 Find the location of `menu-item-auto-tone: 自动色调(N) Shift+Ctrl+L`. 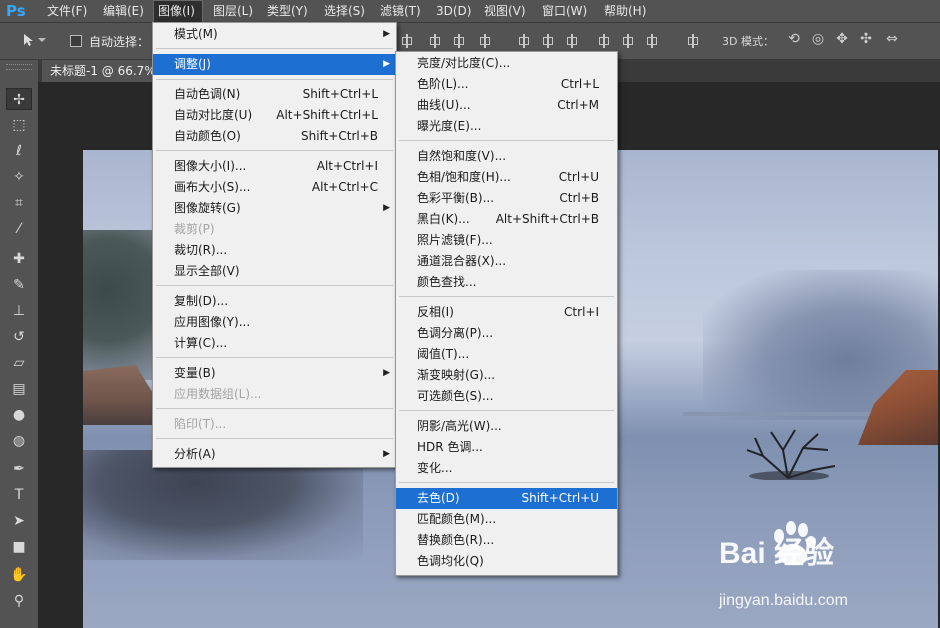

menu-item-auto-tone: 自动色调(N) Shift+Ctrl+L is located at coordinates (274, 94).